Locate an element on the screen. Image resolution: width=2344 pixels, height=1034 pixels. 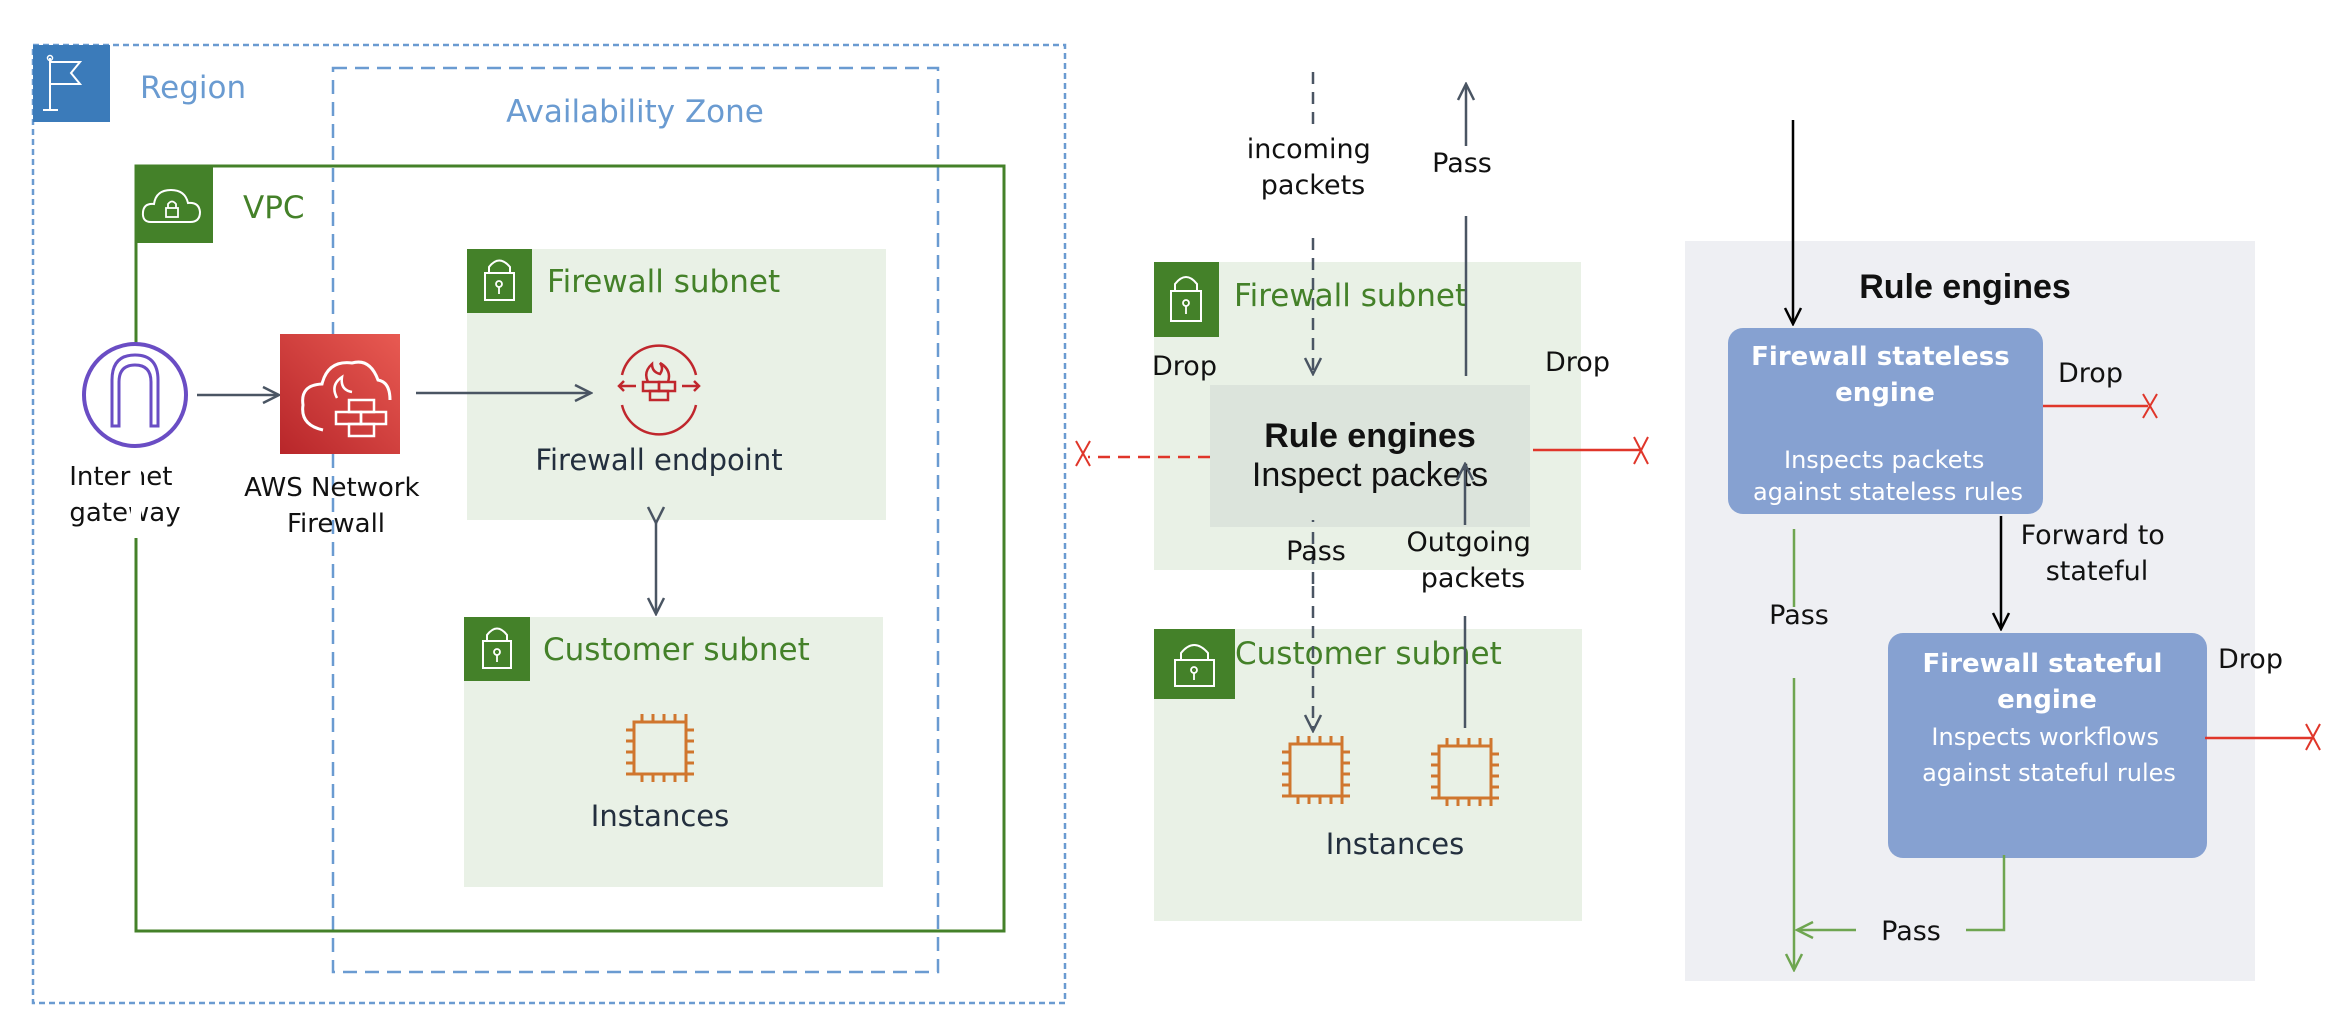
forward-label-line1: Forward to is located at coordinates (2093, 535).